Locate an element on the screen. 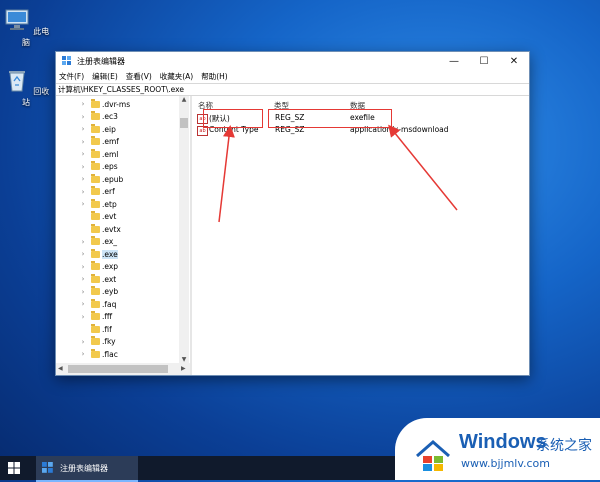 Image resolution: width=600 pixels, height=482 pixels. registry-editor-icon is located at coordinates (47, 467).